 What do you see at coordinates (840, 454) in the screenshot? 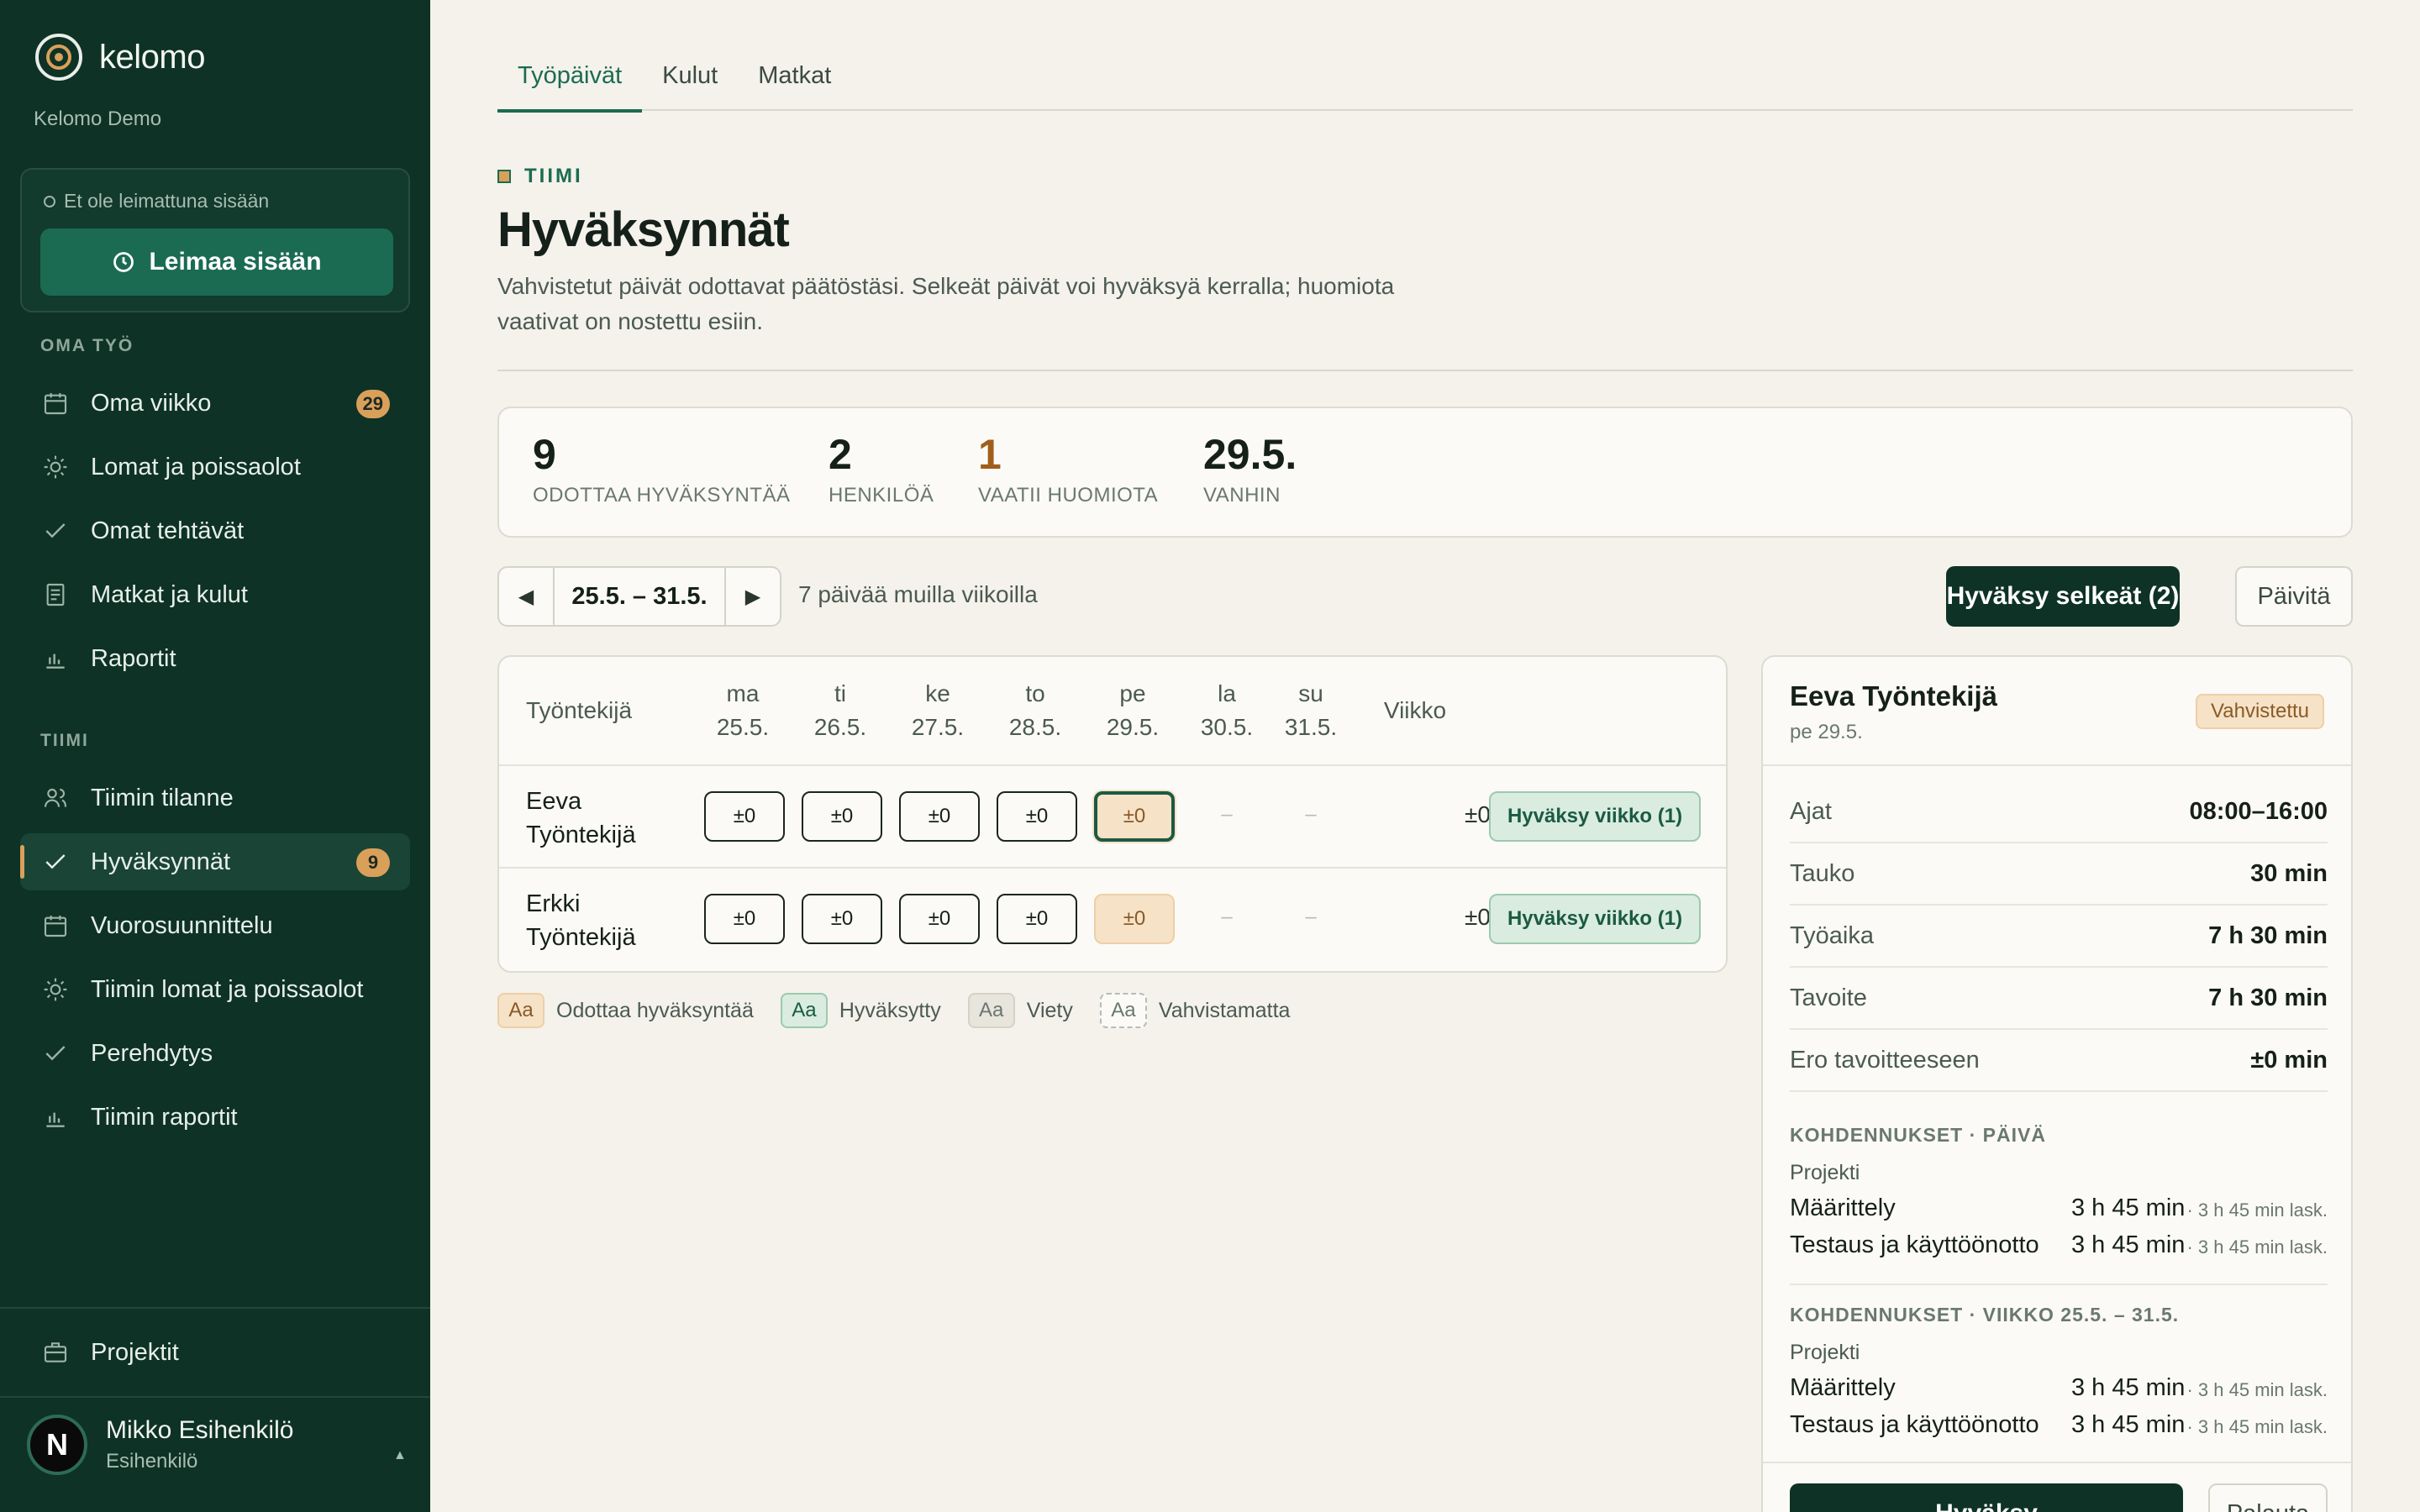
I see `stat-value: 2` at bounding box center [840, 454].